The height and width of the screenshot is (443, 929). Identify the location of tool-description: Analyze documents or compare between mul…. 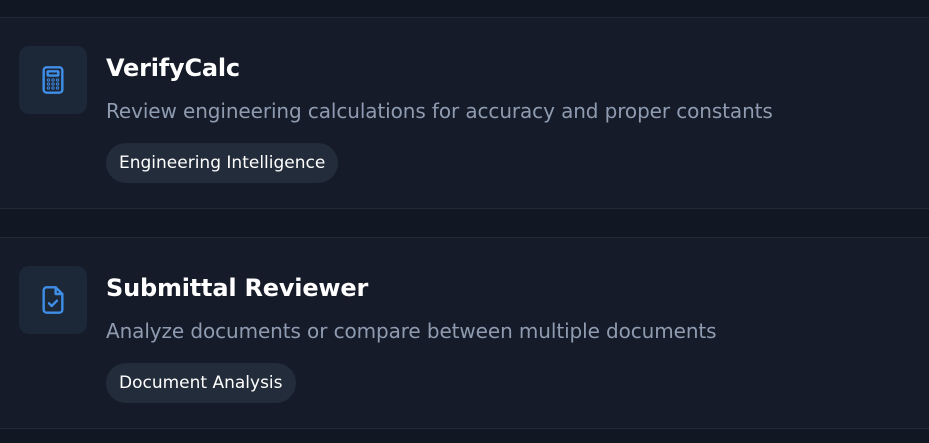
(411, 331).